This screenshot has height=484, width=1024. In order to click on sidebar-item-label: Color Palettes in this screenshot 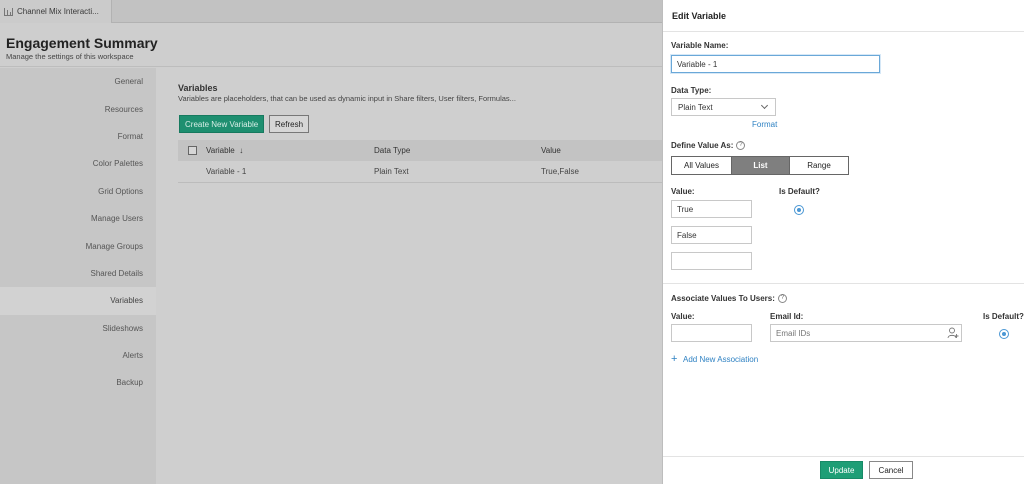, I will do `click(117, 164)`.